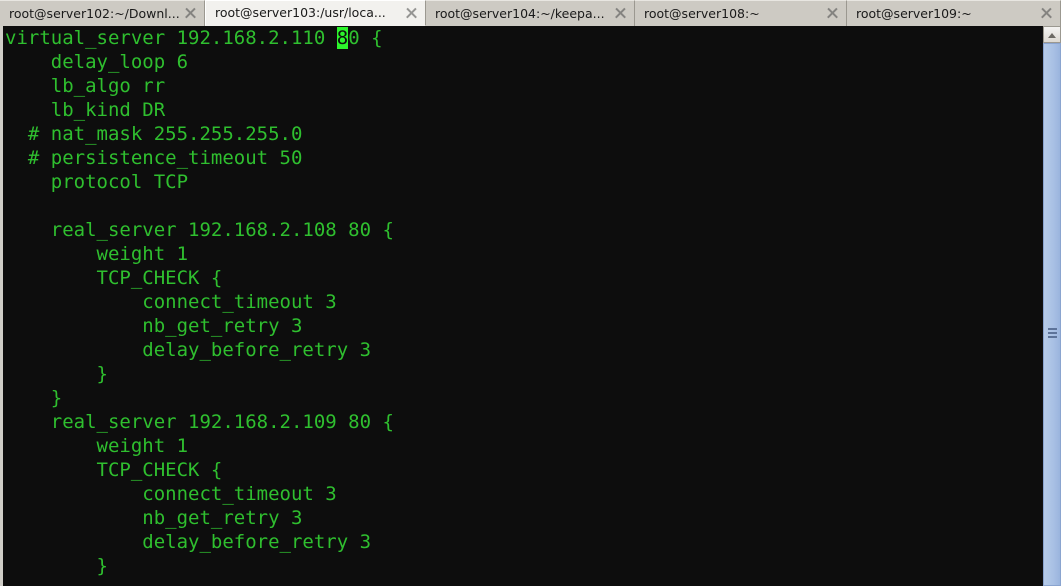  I want to click on tab-label: root@server108:~, so click(702, 13).